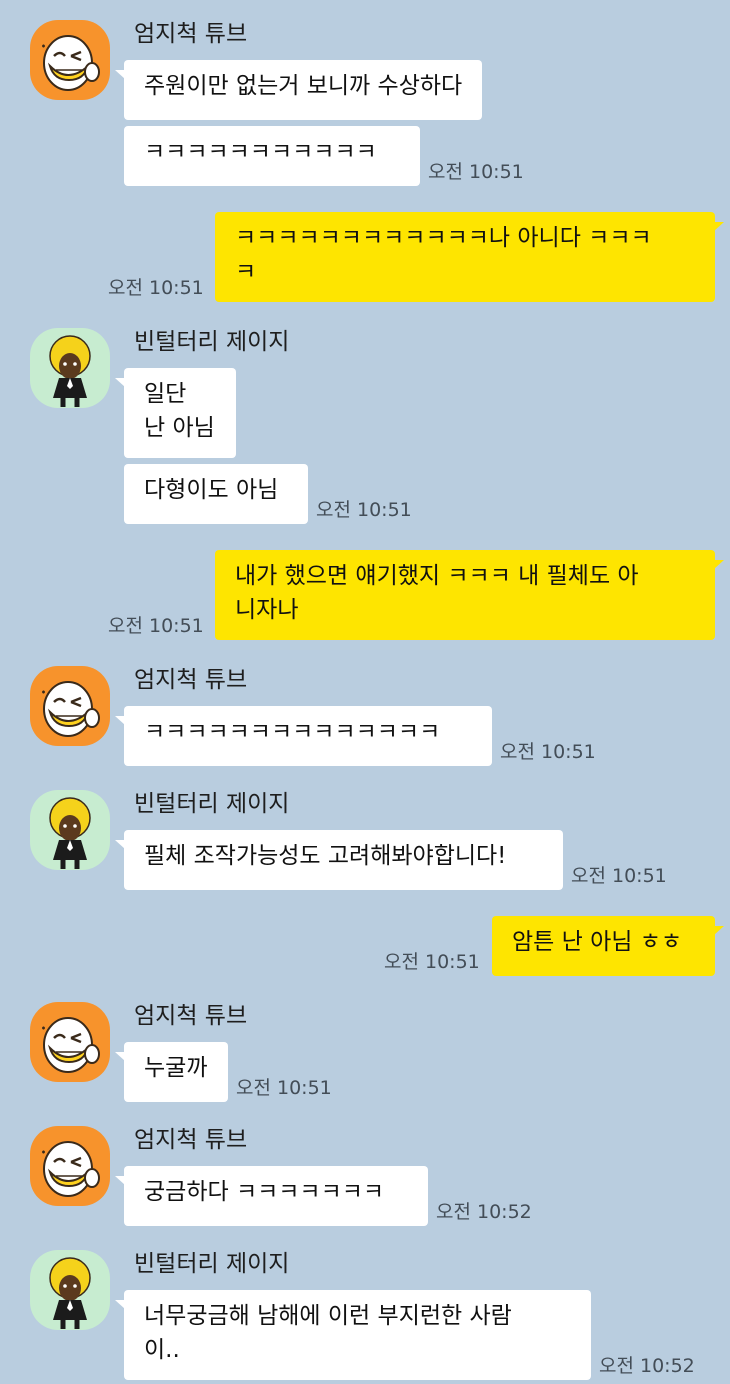 The height and width of the screenshot is (1384, 730). What do you see at coordinates (339, 860) in the screenshot?
I see `message-bubble: 필체 조작가능성도 고려해봐야합니다!` at bounding box center [339, 860].